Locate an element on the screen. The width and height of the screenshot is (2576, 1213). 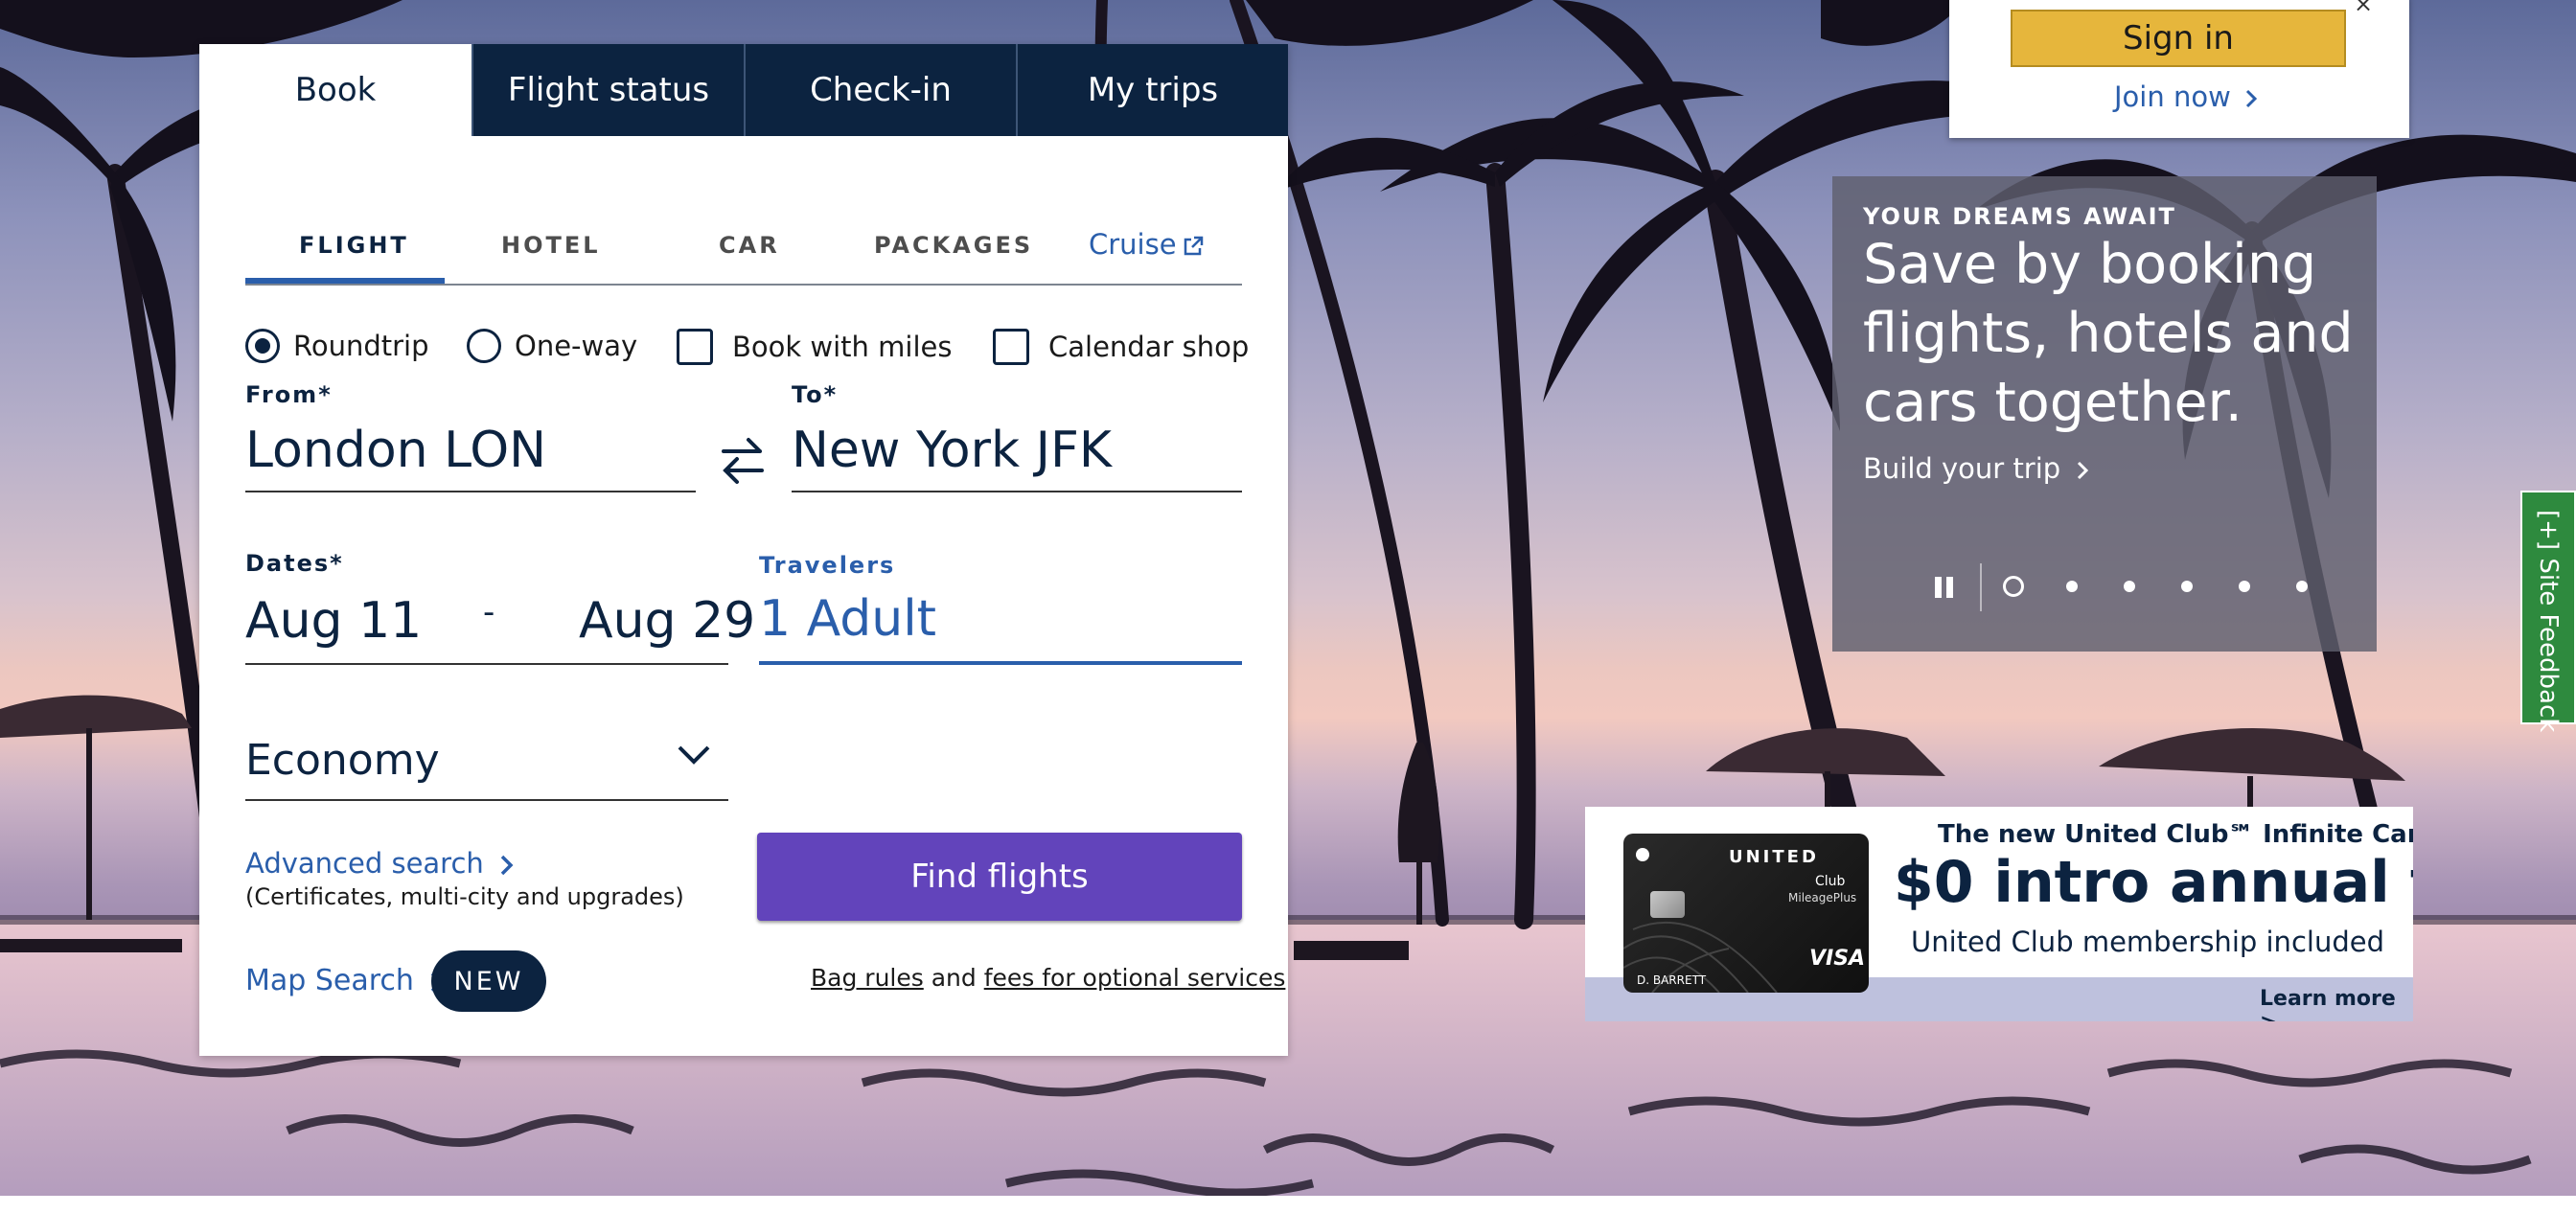
book-with-miles-label: Book with miles is located at coordinates (842, 347).